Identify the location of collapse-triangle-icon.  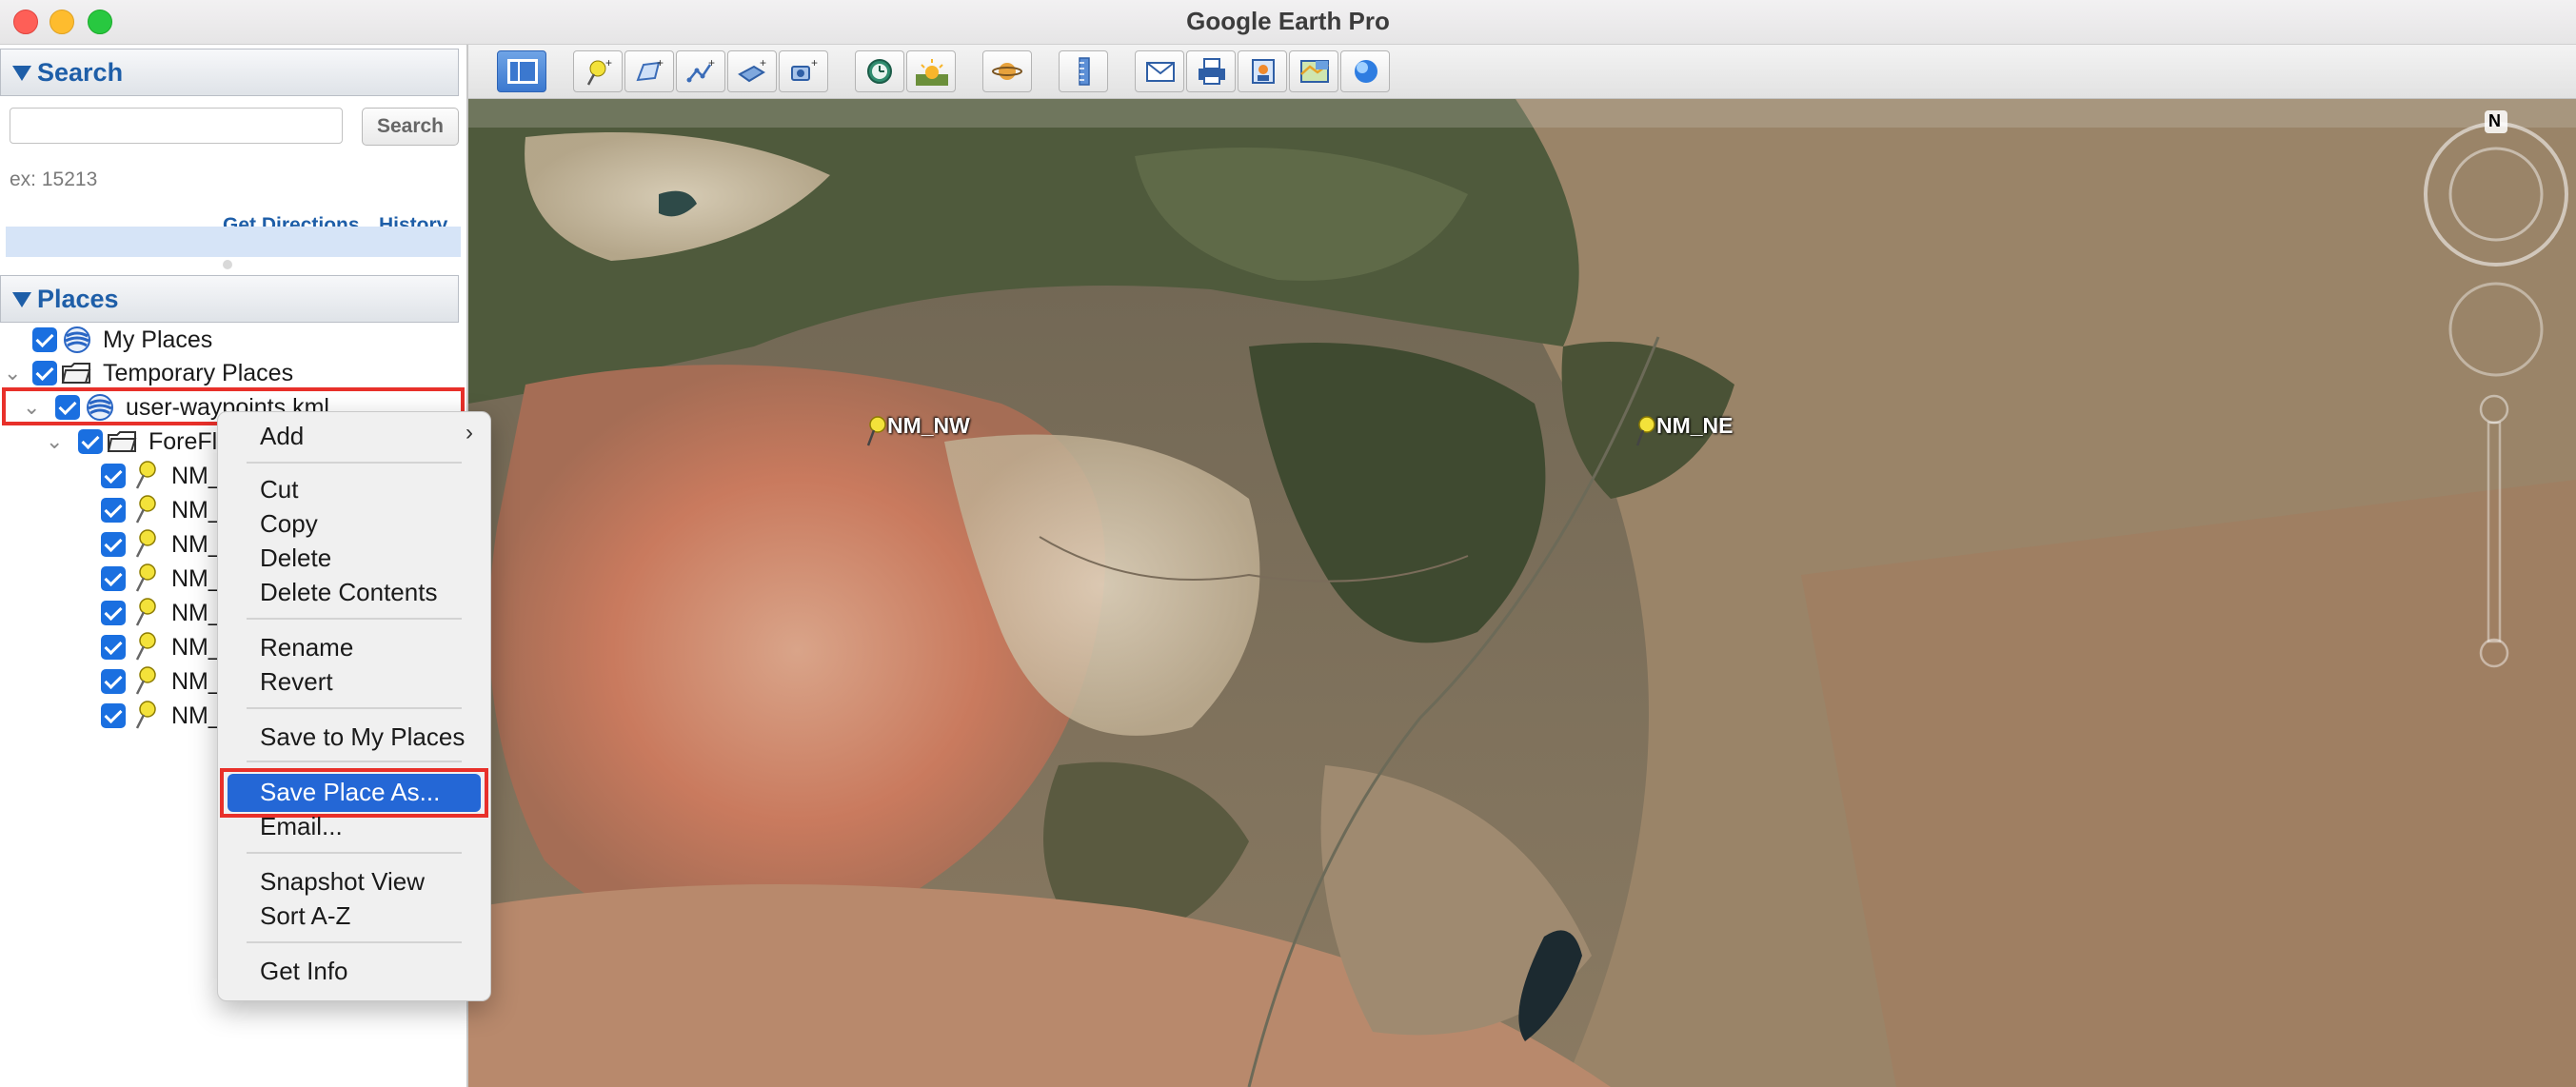
(21, 299).